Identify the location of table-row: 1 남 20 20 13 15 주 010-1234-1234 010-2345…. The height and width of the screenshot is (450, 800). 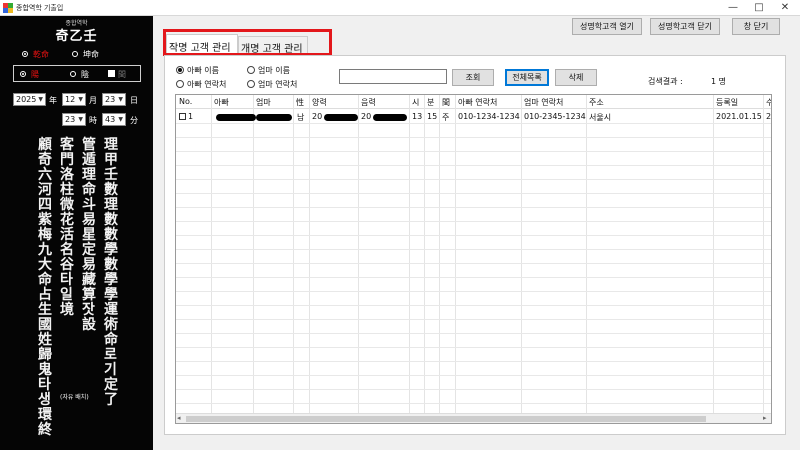
(474, 116).